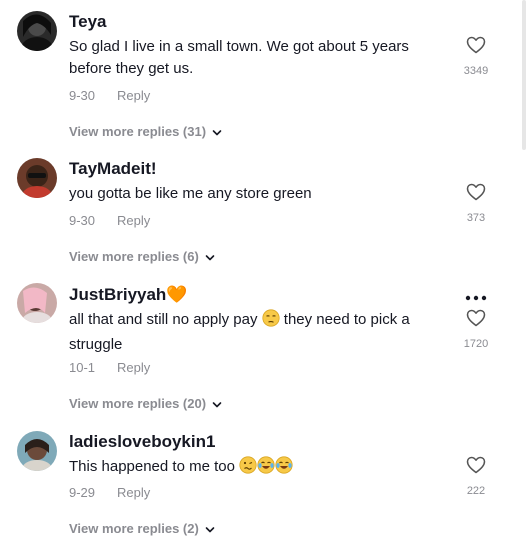 Image resolution: width=526 pixels, height=540 pixels. I want to click on like-count: 373, so click(476, 218).